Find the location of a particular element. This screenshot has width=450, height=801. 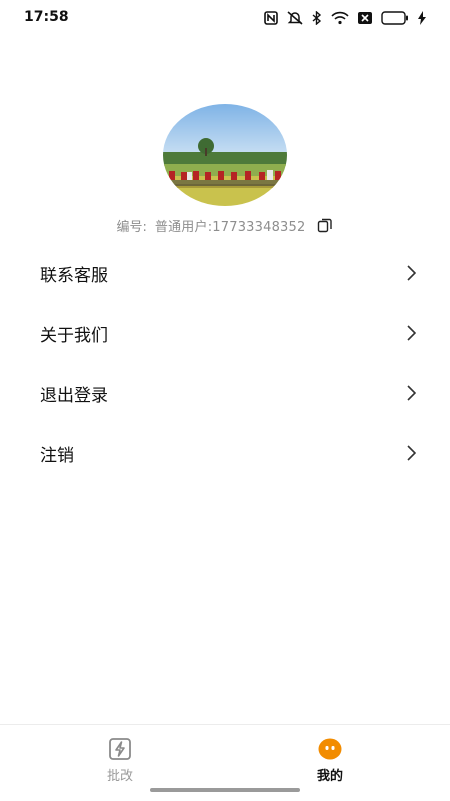

status-icons is located at coordinates (345, 18).